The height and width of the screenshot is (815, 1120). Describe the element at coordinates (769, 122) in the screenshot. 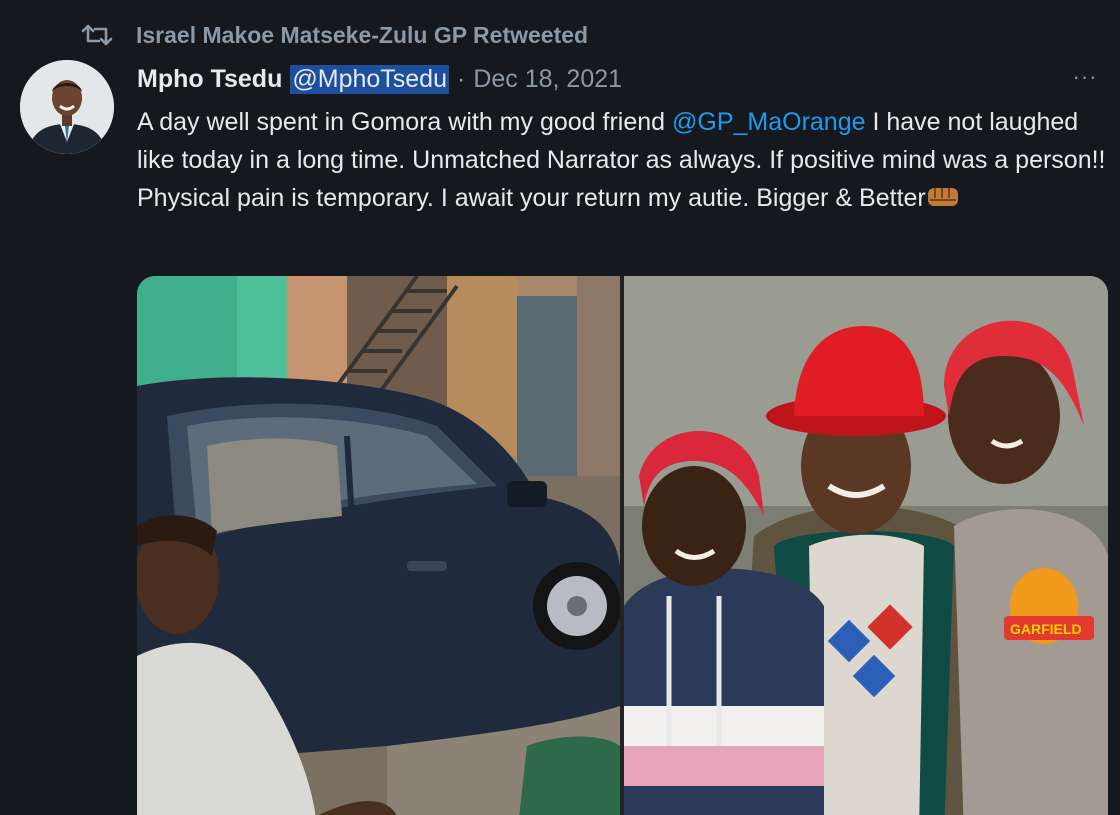

I see `mention-link: @GP_MaOrange` at that location.